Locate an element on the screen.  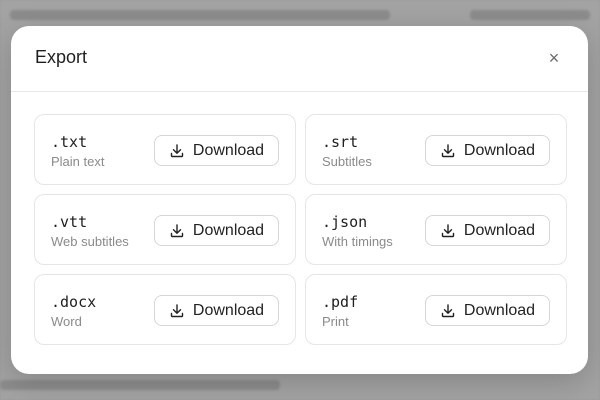
export-option-pdf: .pdf Print Download is located at coordinates (436, 309).